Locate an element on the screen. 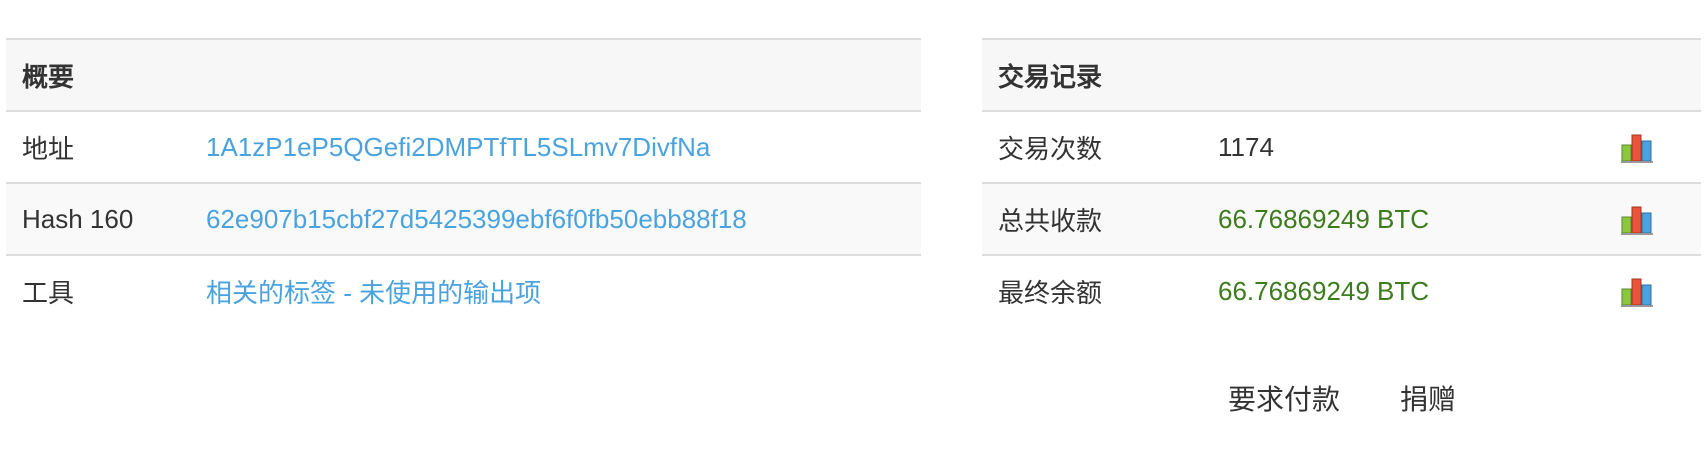 The height and width of the screenshot is (464, 1708). donate-button: 捐赠 is located at coordinates (1428, 399).